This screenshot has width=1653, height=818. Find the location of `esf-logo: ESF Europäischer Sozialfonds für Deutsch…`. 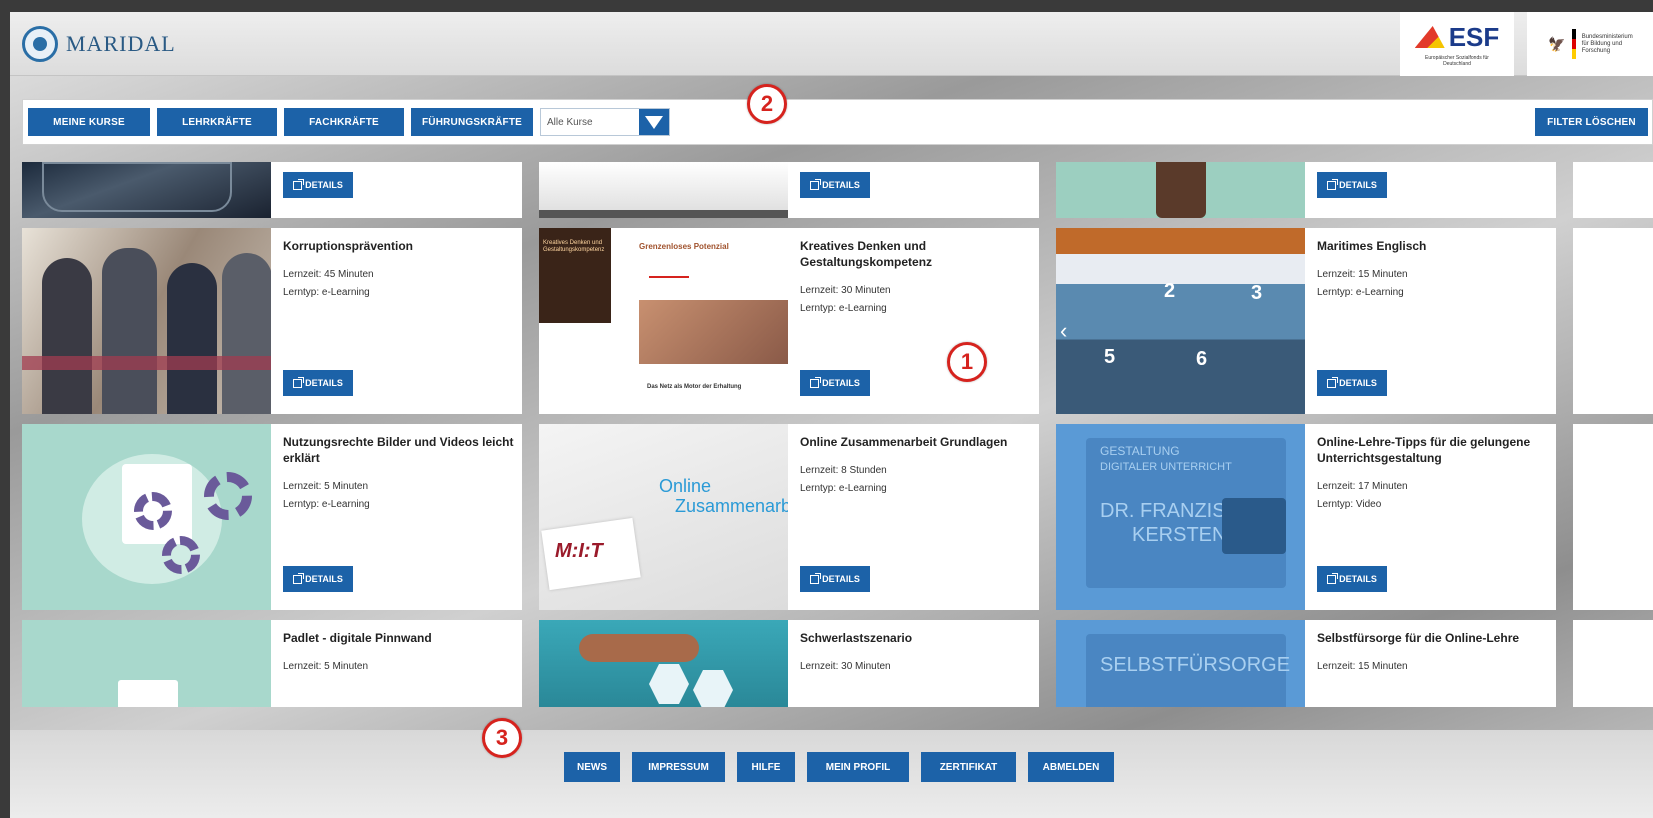

esf-logo: ESF Europäischer Sozialfonds für Deutsch… is located at coordinates (1457, 44).